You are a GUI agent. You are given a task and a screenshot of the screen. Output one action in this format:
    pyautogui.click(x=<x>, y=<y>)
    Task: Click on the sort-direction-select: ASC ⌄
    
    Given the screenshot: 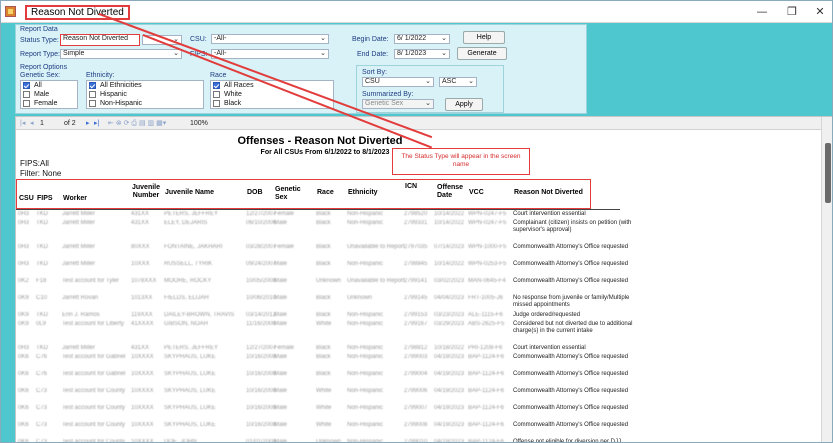 What is the action you would take?
    pyautogui.click(x=458, y=82)
    